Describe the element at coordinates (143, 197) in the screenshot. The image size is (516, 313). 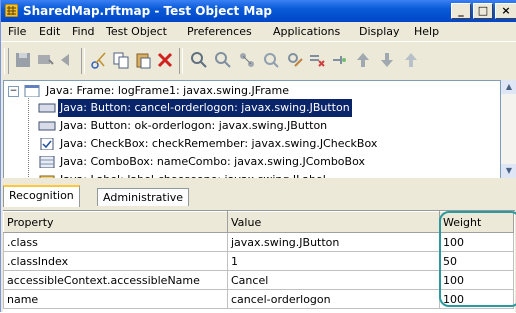
I see `tab-administrative: Administrative` at that location.